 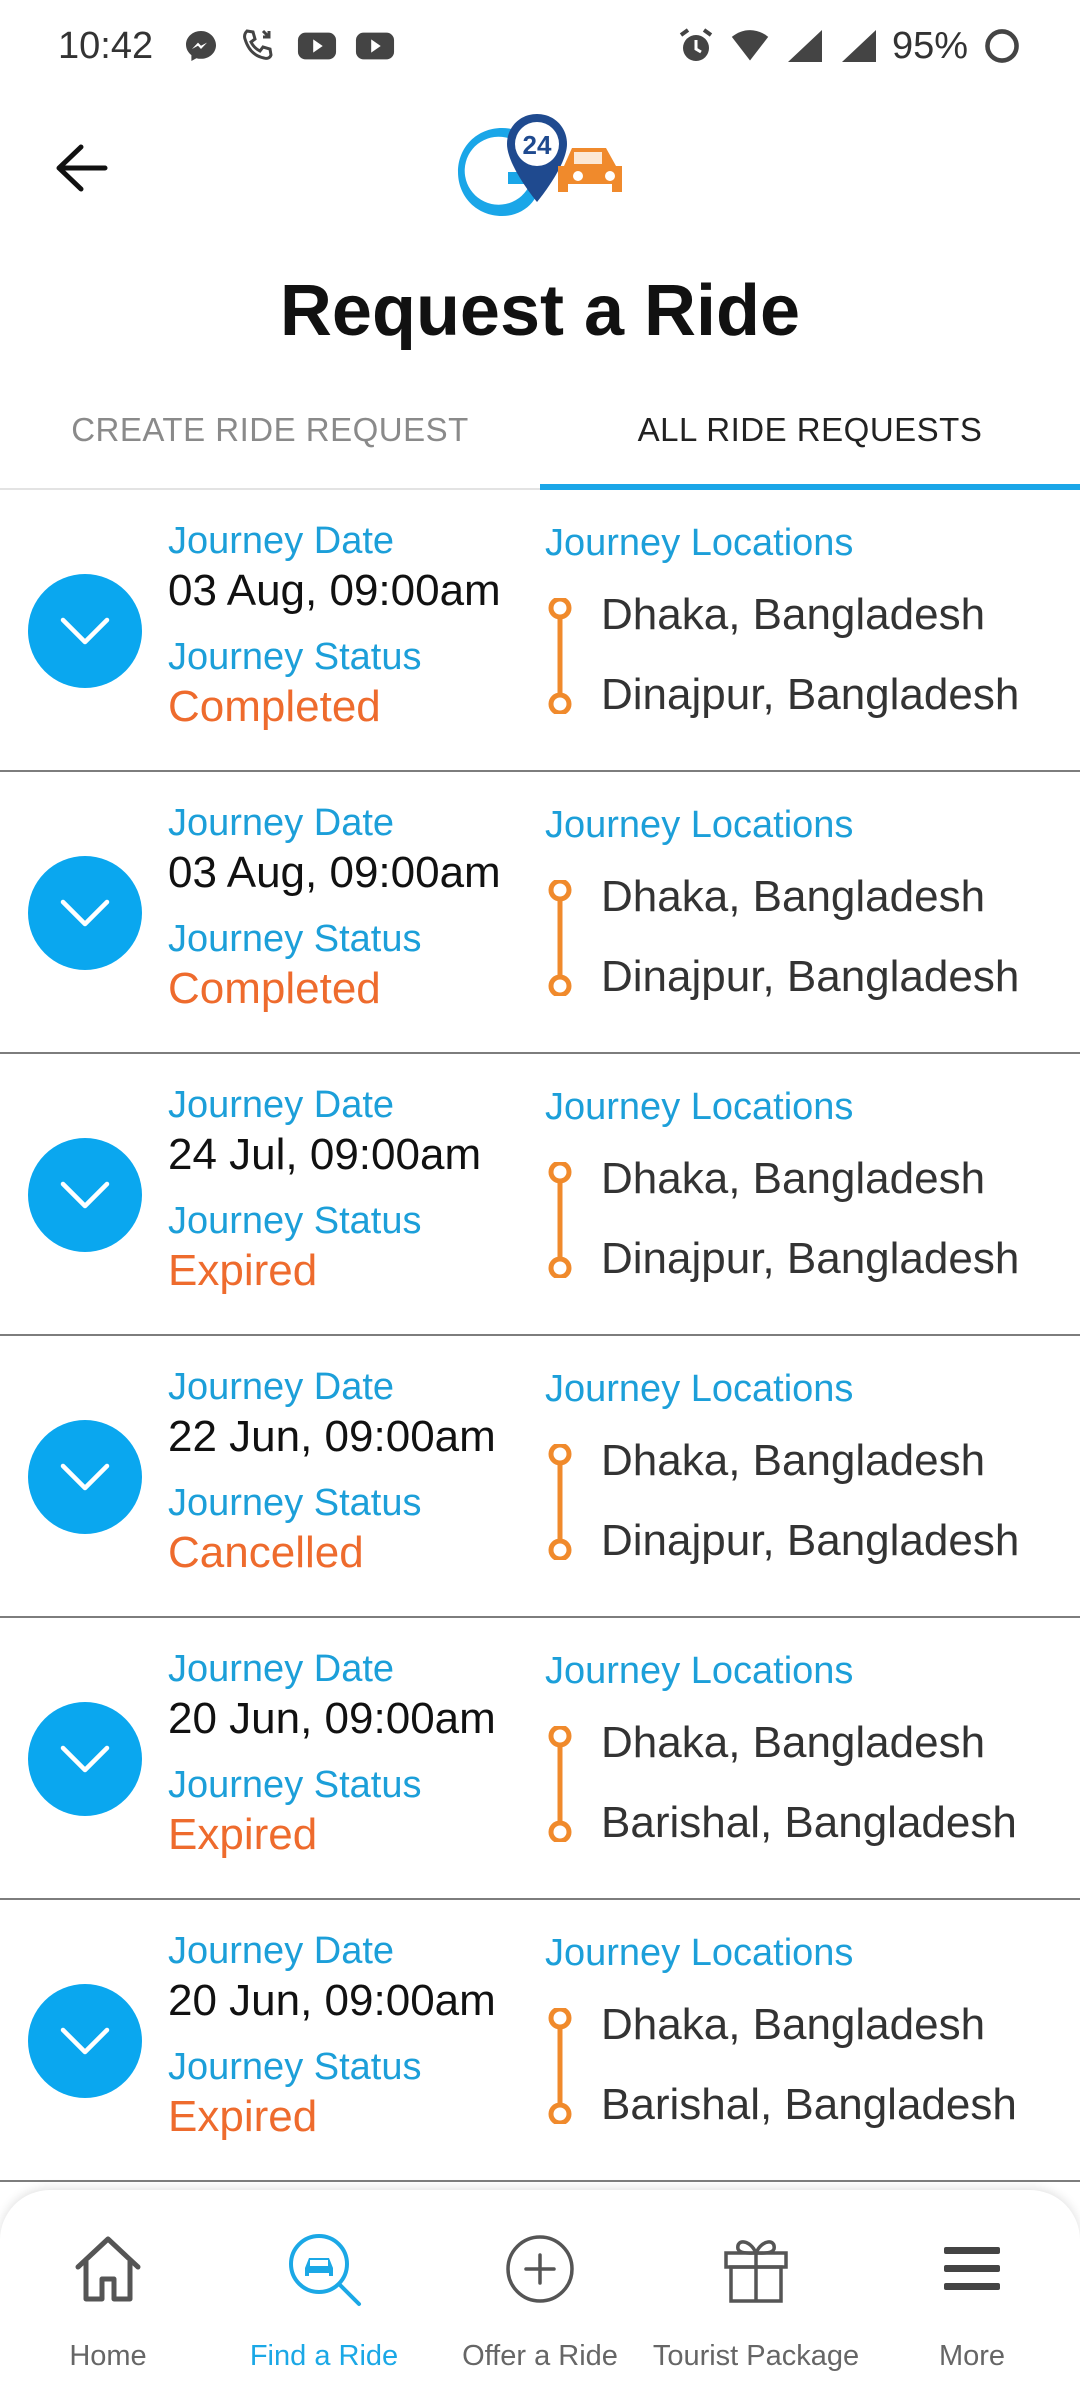 What do you see at coordinates (274, 988) in the screenshot?
I see `journey-status: Completed` at bounding box center [274, 988].